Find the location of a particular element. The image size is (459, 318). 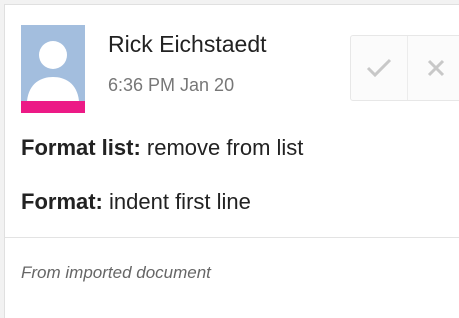

close-icon is located at coordinates (436, 68).